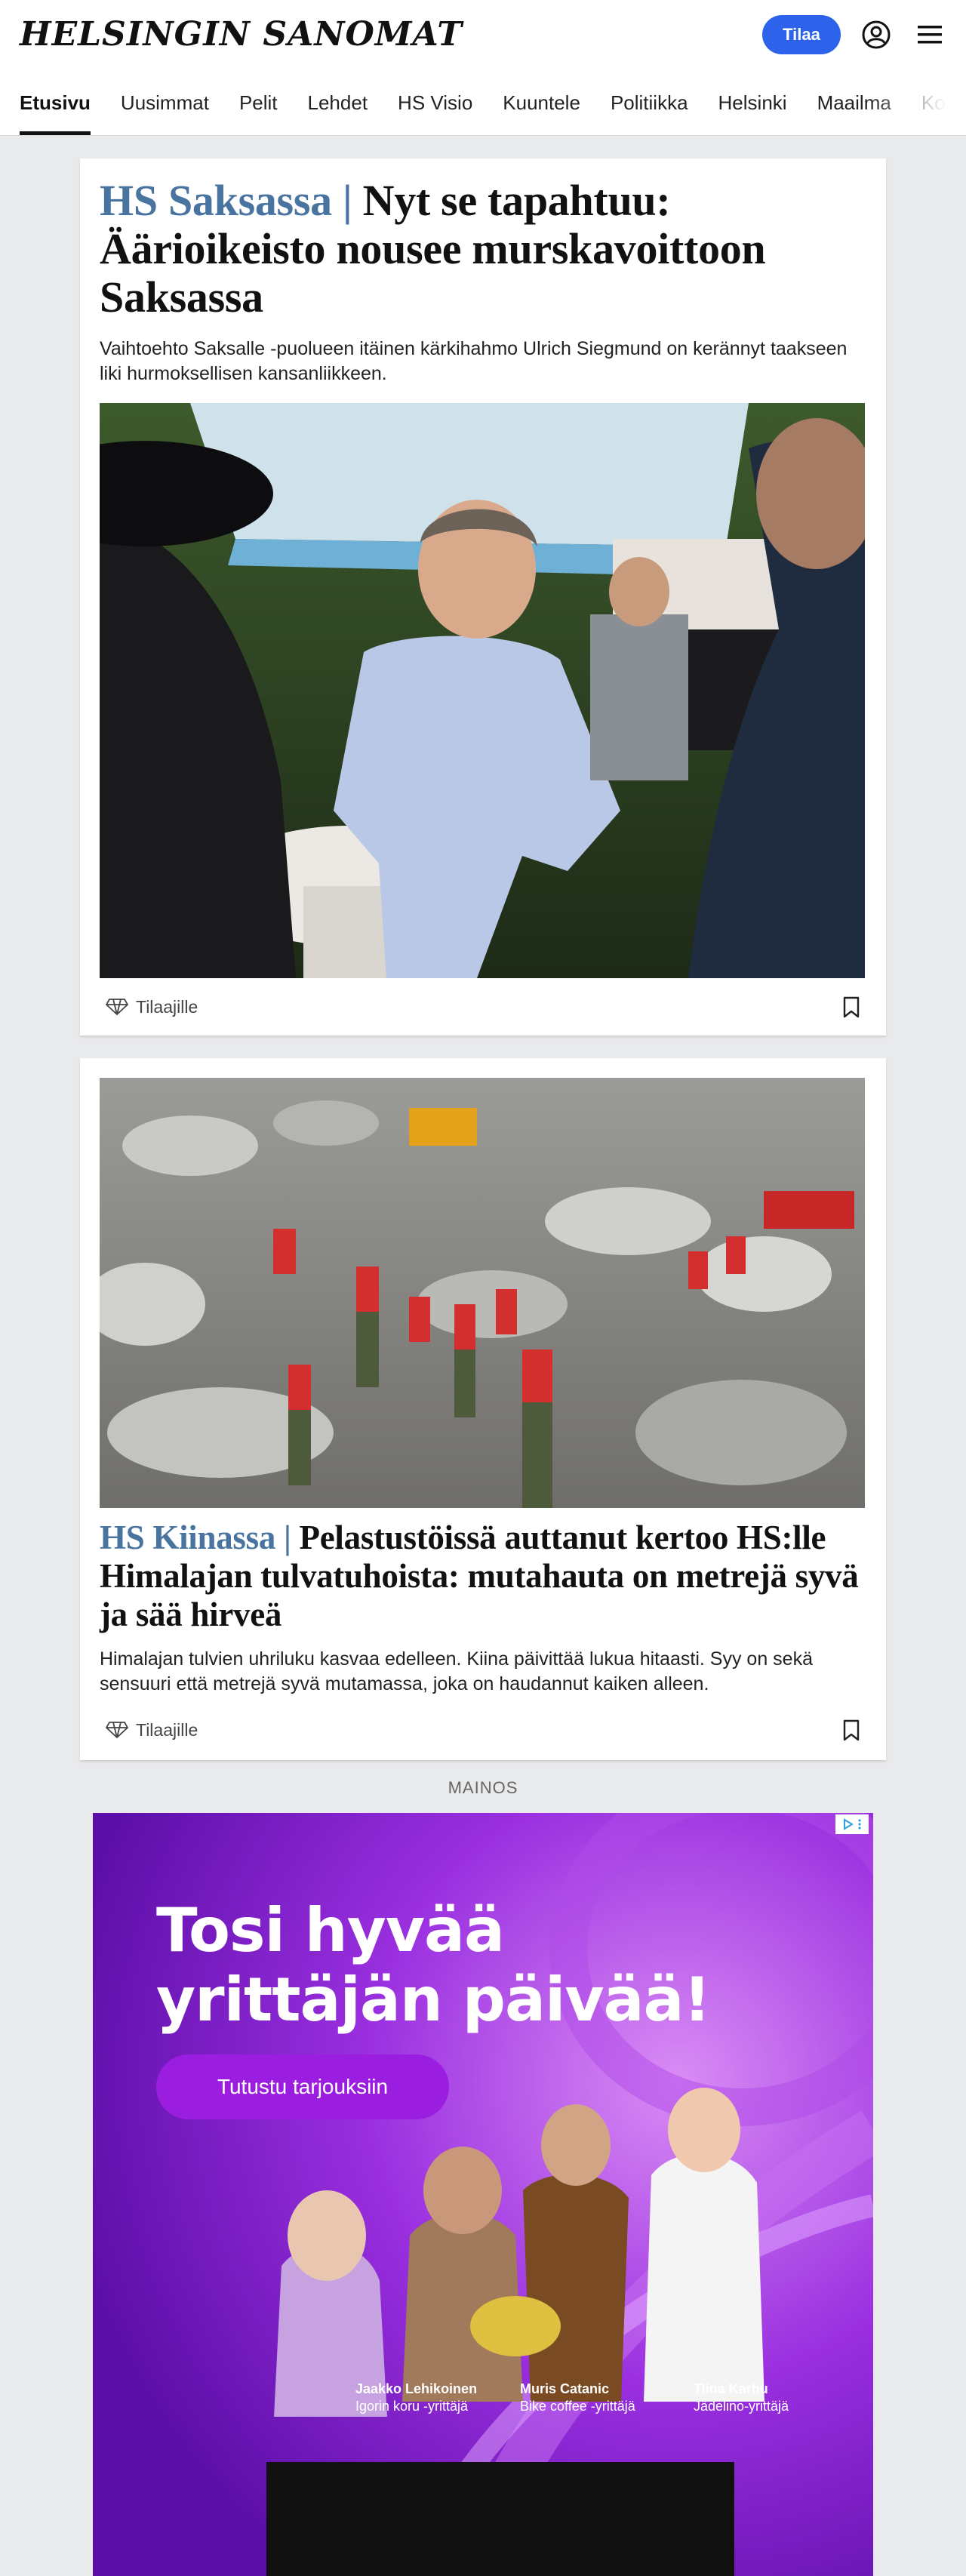 Image resolution: width=966 pixels, height=2576 pixels. Describe the element at coordinates (435, 102) in the screenshot. I see `nav-item-hs-visio: HS Visio` at that location.